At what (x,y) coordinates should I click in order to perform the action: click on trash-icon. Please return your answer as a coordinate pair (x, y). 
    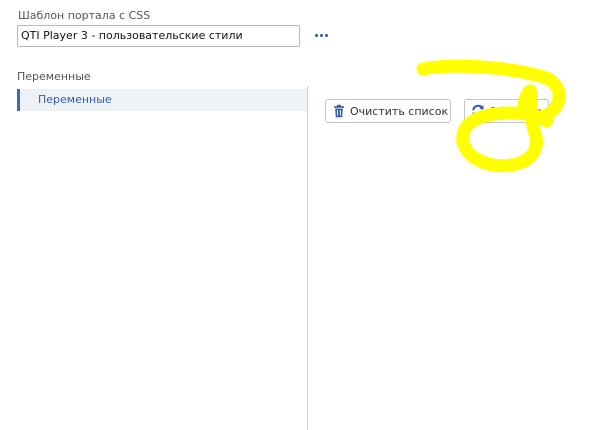
    Looking at the image, I should click on (339, 111).